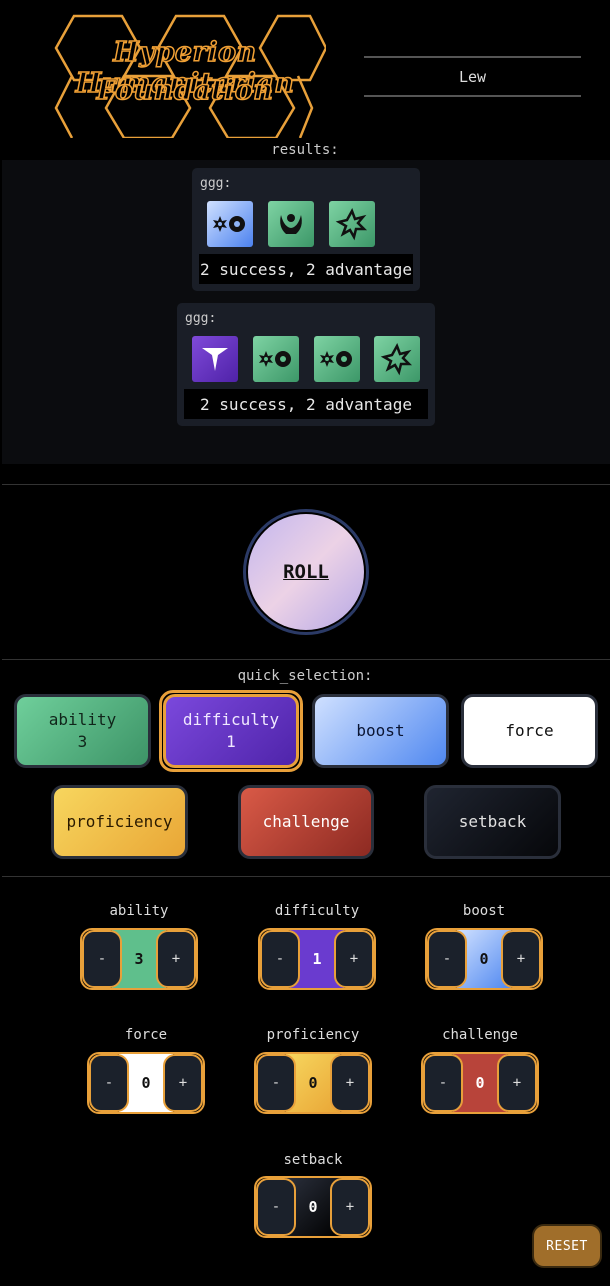  What do you see at coordinates (313, 1035) in the screenshot?
I see `stepper-label-proficiency: proficiency` at bounding box center [313, 1035].